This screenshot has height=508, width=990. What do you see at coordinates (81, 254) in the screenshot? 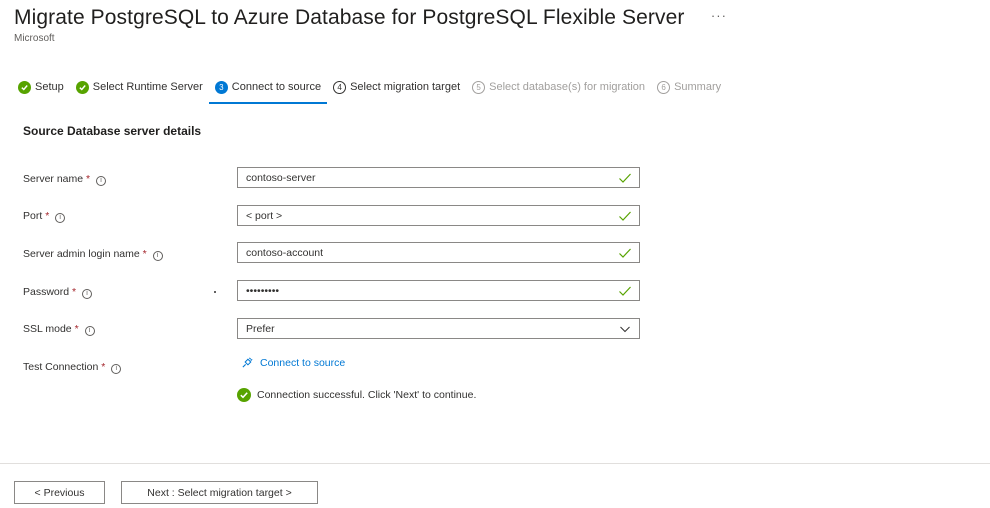
I see `label-text: Server admin login name` at bounding box center [81, 254].